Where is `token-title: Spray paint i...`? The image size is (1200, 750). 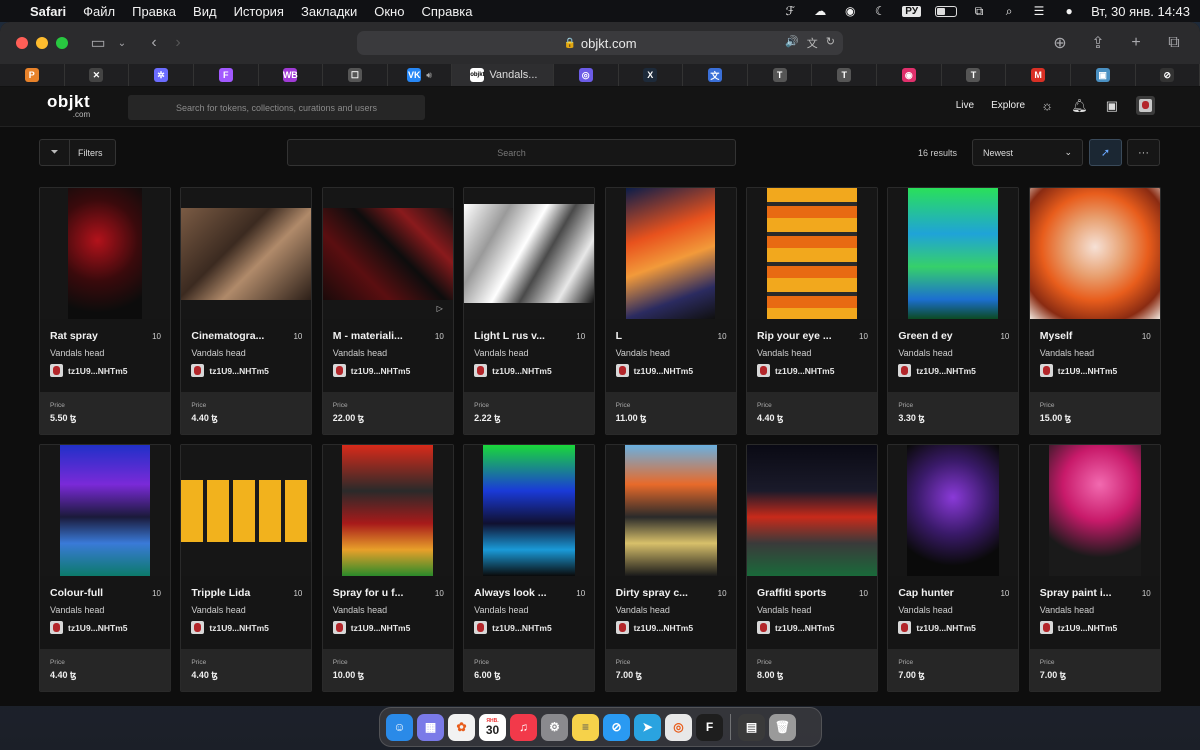
token-title: Spray paint i... is located at coordinates (1086, 593).